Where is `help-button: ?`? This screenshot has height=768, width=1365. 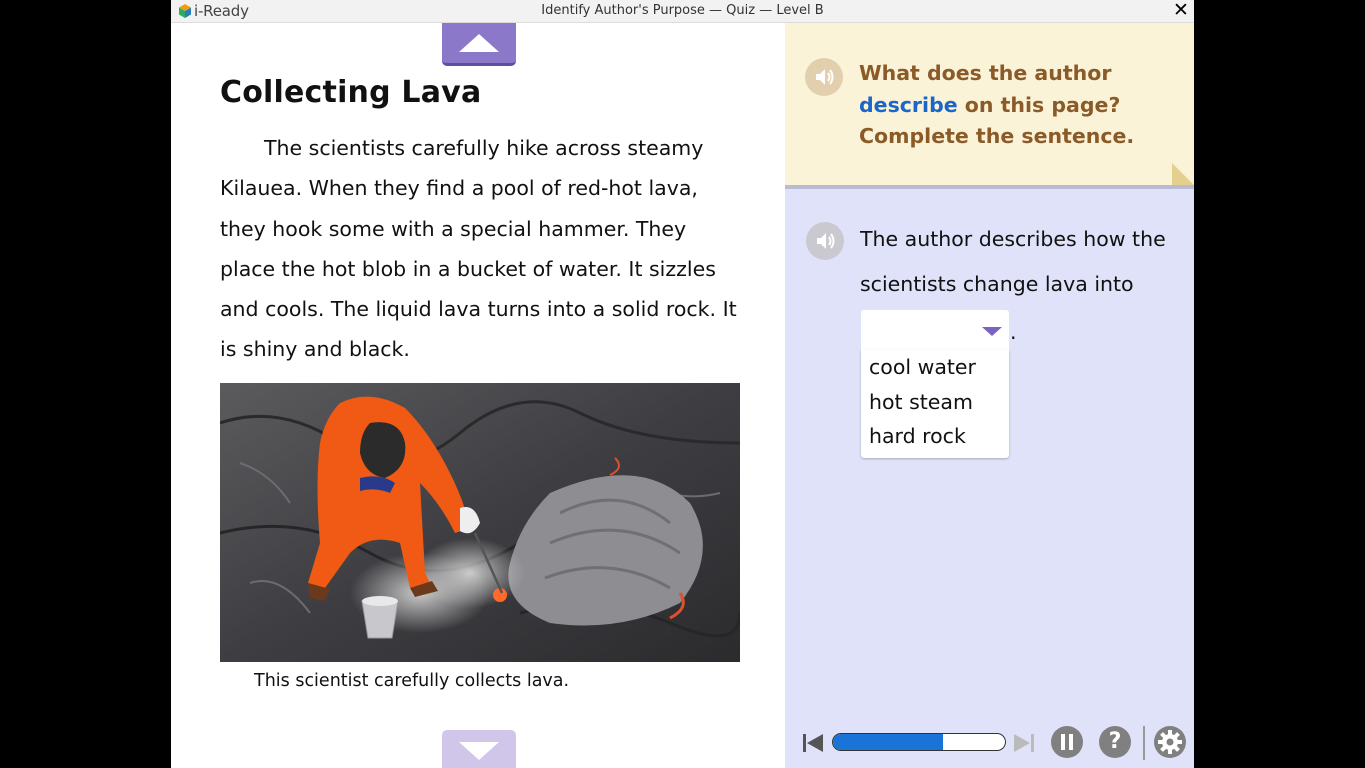
help-button: ? is located at coordinates (1115, 742).